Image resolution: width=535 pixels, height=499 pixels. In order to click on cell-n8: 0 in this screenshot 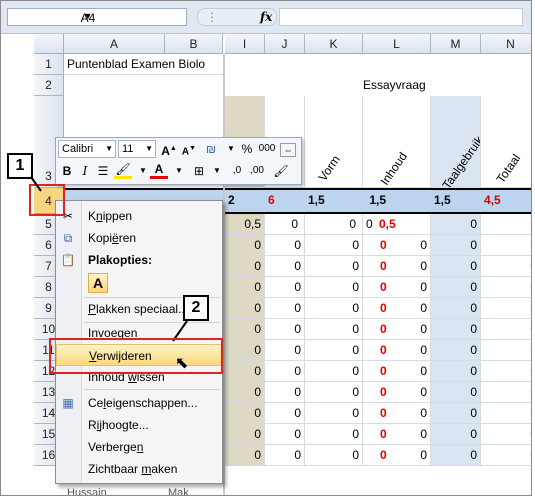, I will do `click(506, 287)`.